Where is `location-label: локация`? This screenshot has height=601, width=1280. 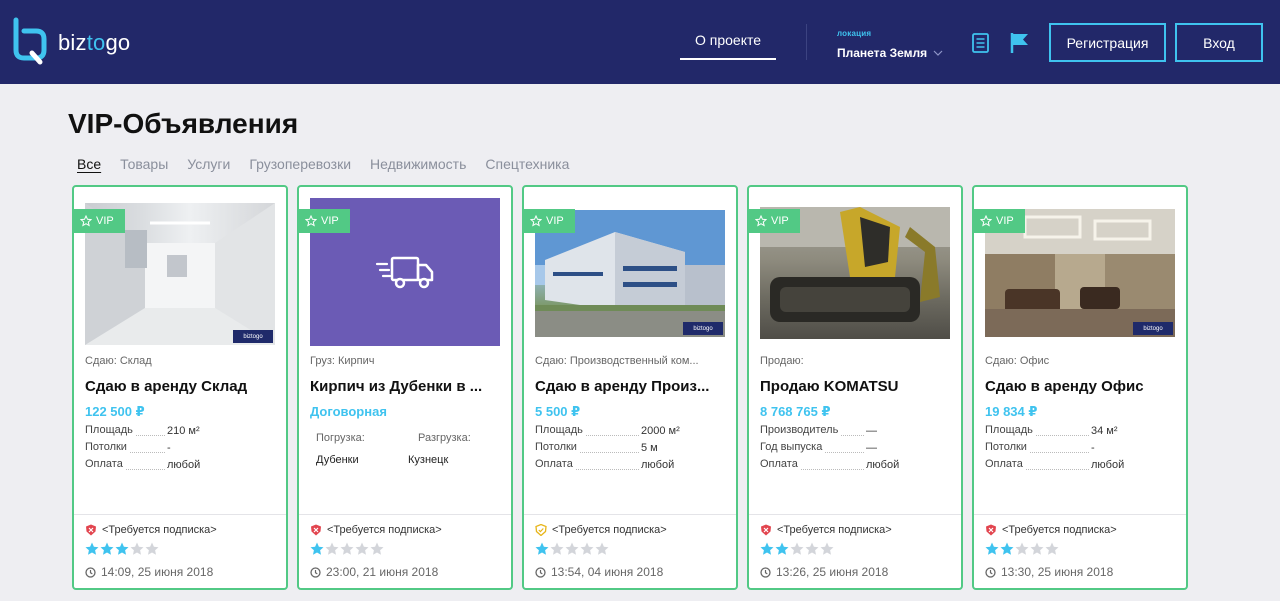
location-label: локация is located at coordinates (854, 33).